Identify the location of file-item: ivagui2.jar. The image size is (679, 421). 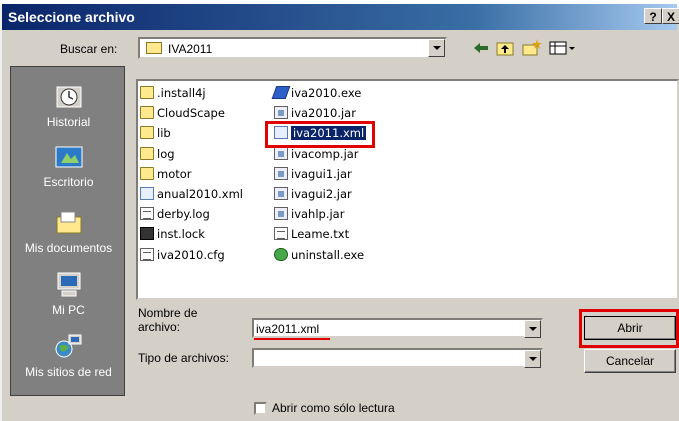
(313, 194).